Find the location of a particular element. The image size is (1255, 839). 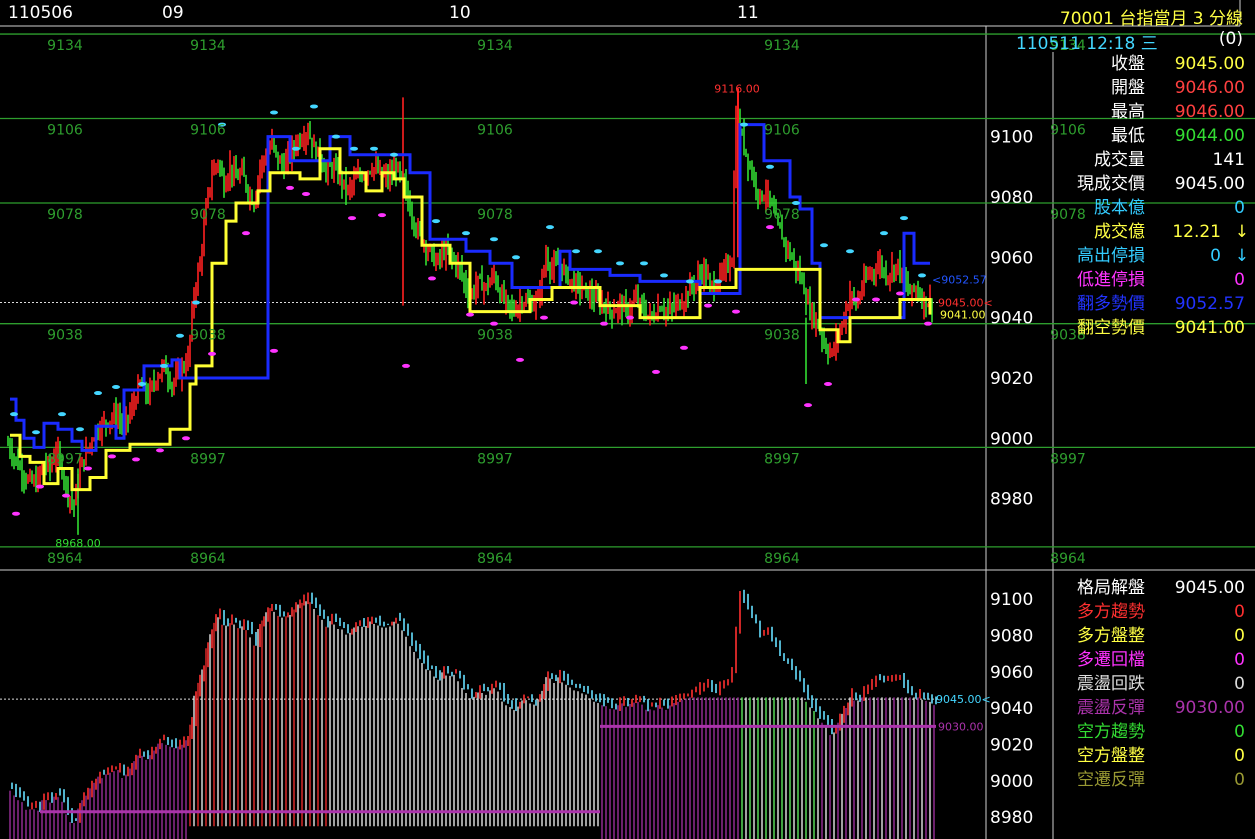

low-price-label: 8968.00 is located at coordinates (78, 543).